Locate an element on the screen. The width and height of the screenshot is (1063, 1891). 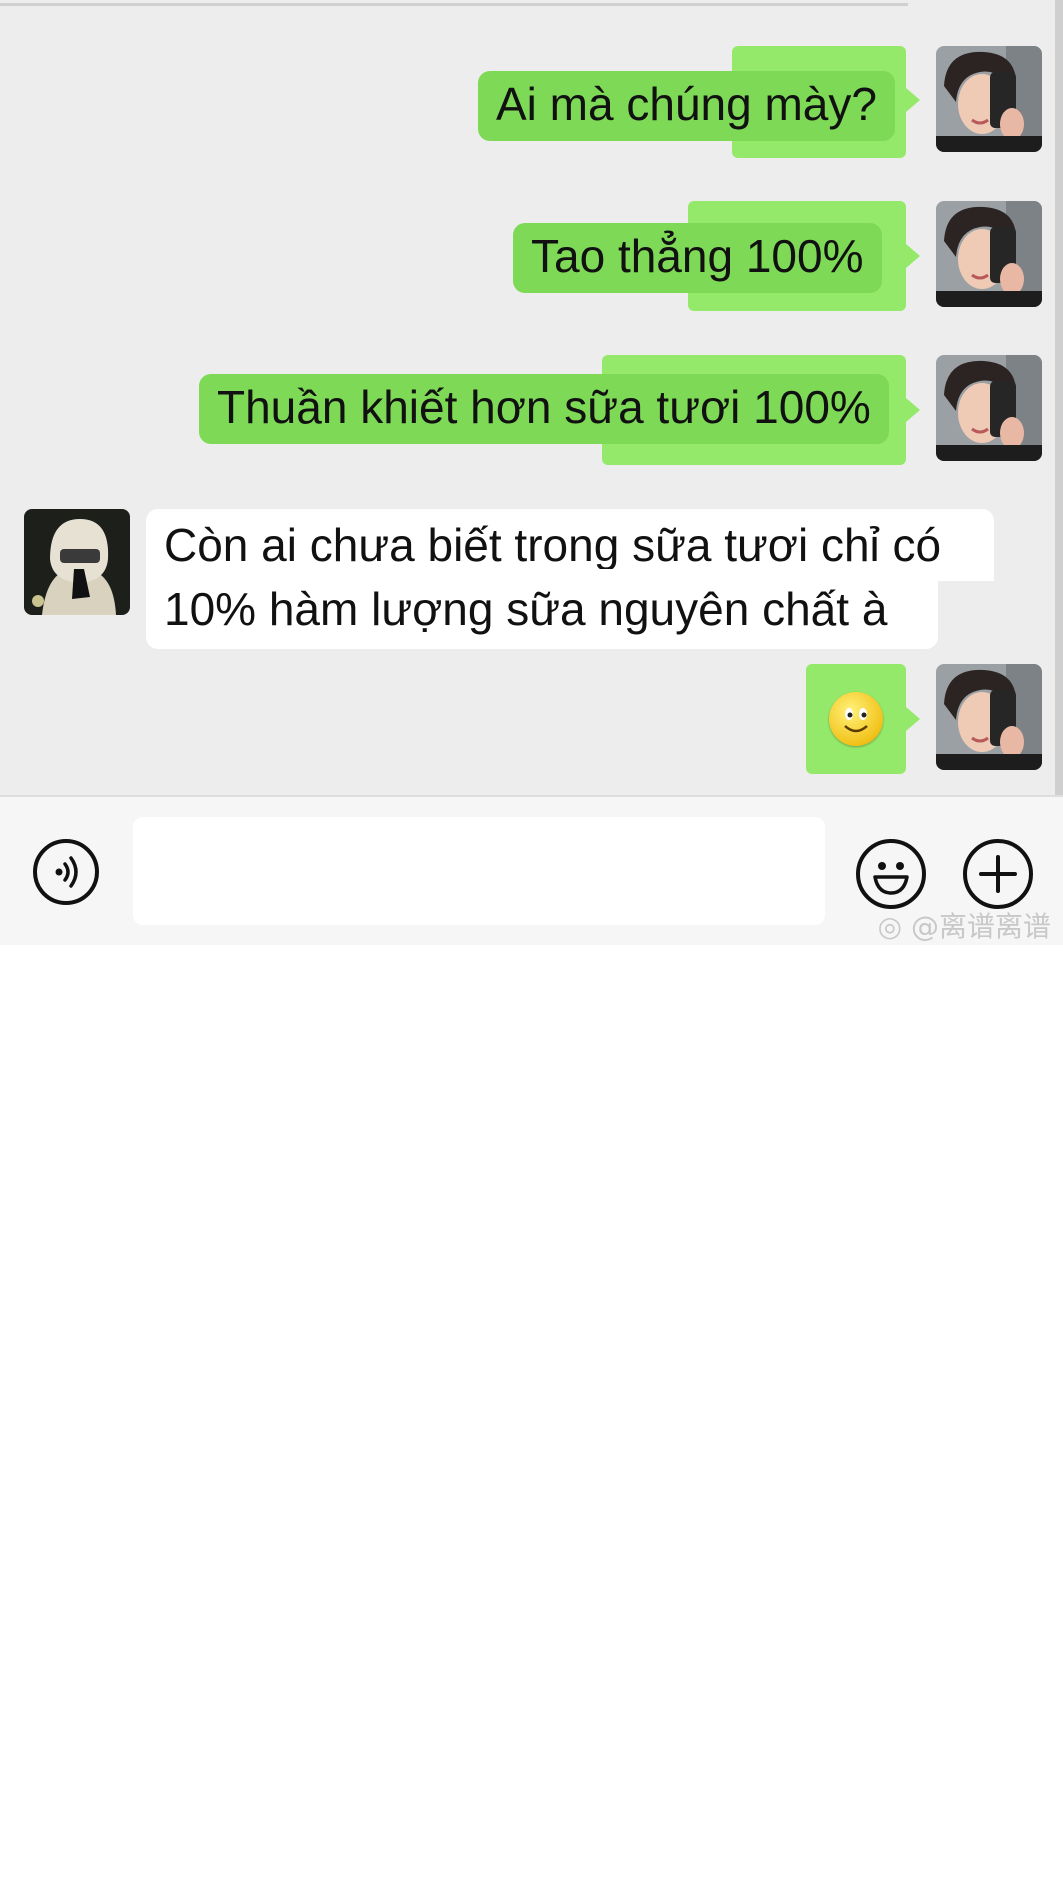
message-text: Ai mà chúng mày? is located at coordinates (686, 104).